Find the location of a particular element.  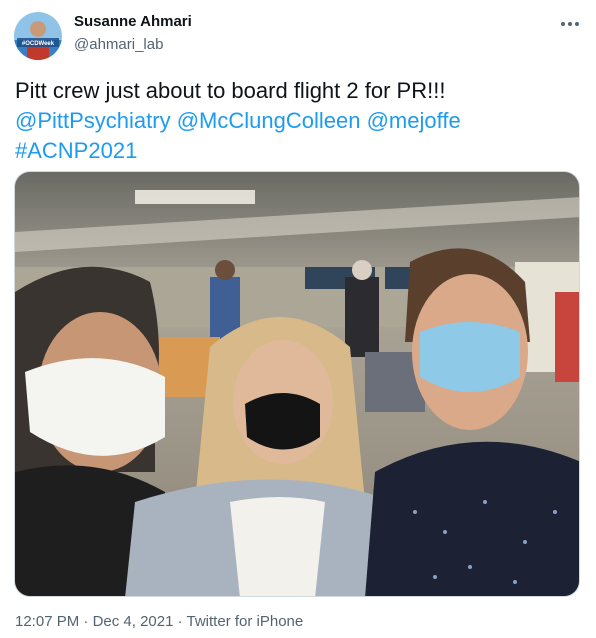

tweet-mentions-line: @PittPsychiatry @McClungColleen @mejoffe is located at coordinates (295, 121).